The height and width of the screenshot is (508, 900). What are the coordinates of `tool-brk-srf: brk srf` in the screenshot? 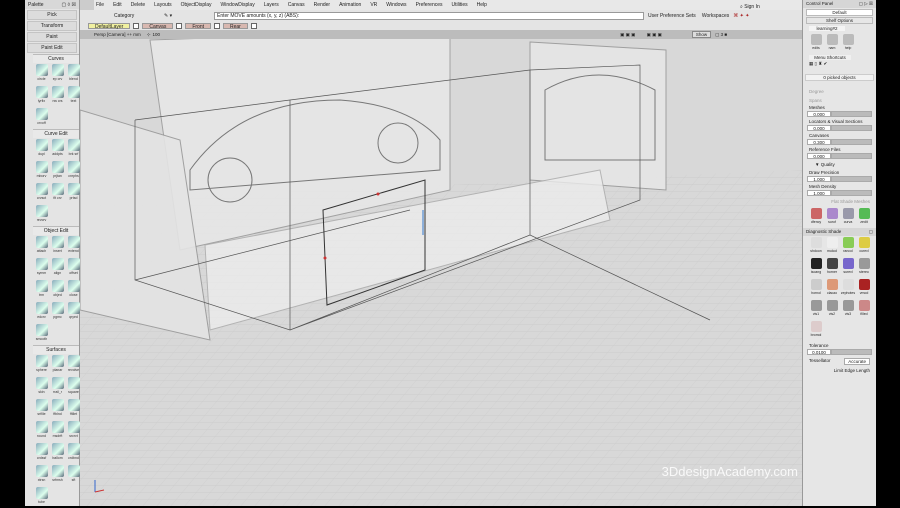 It's located at (73, 149).